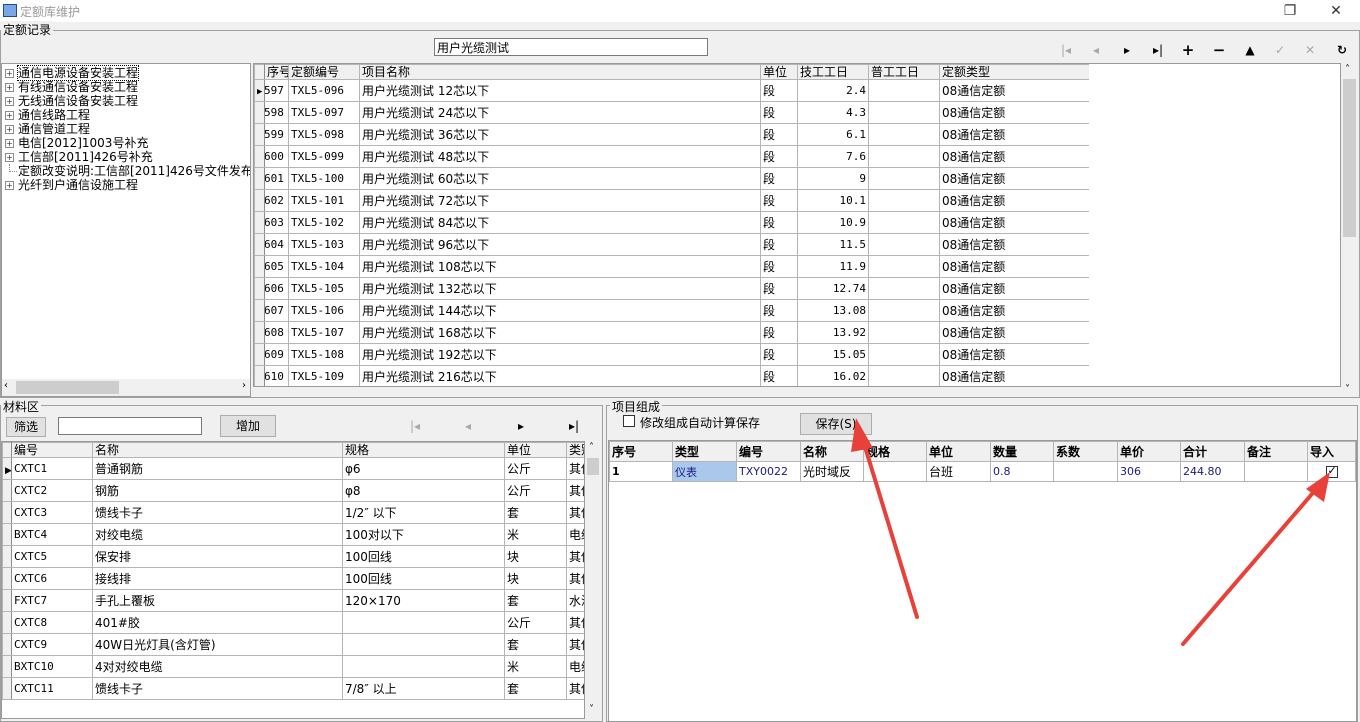  What do you see at coordinates (1085, 471) in the screenshot?
I see `composition-cell-coef` at bounding box center [1085, 471].